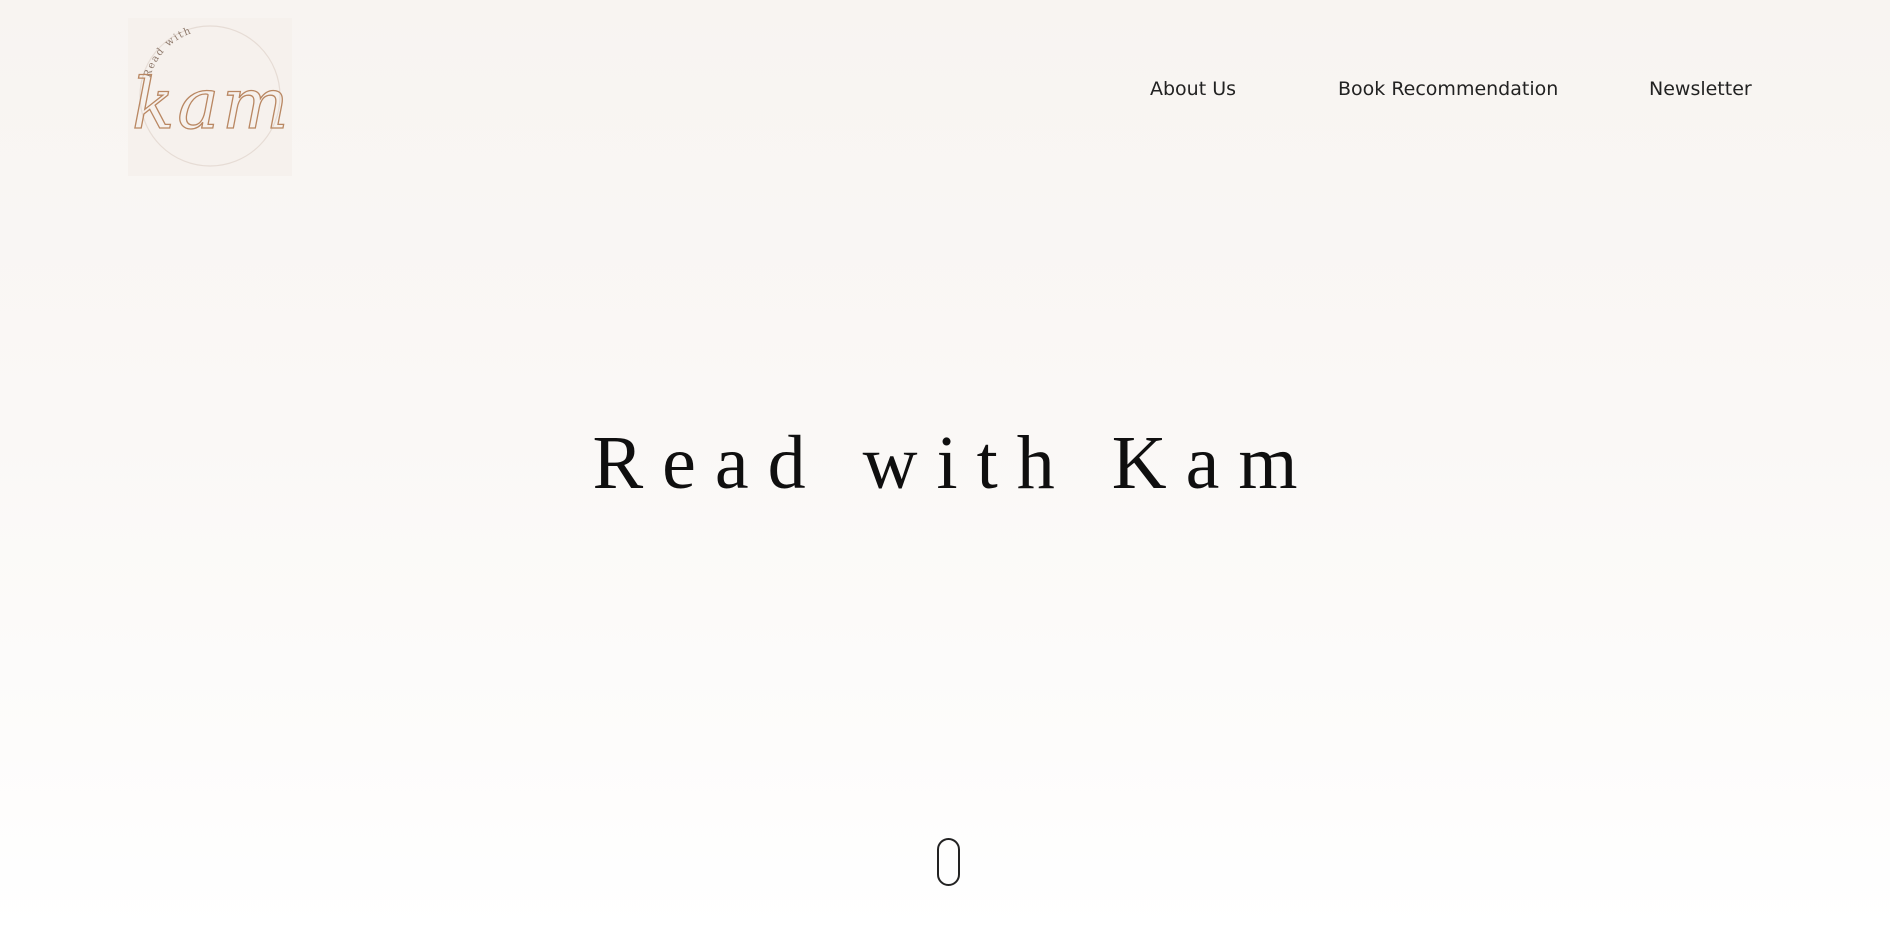  Describe the element at coordinates (954, 463) in the screenshot. I see `hero-title: Read with Kam` at that location.